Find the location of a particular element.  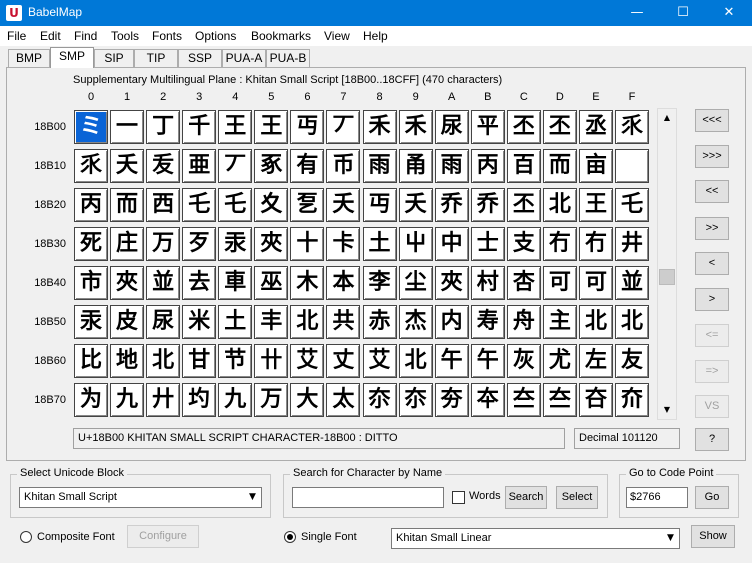

character-cell: 雨 is located at coordinates (379, 166).